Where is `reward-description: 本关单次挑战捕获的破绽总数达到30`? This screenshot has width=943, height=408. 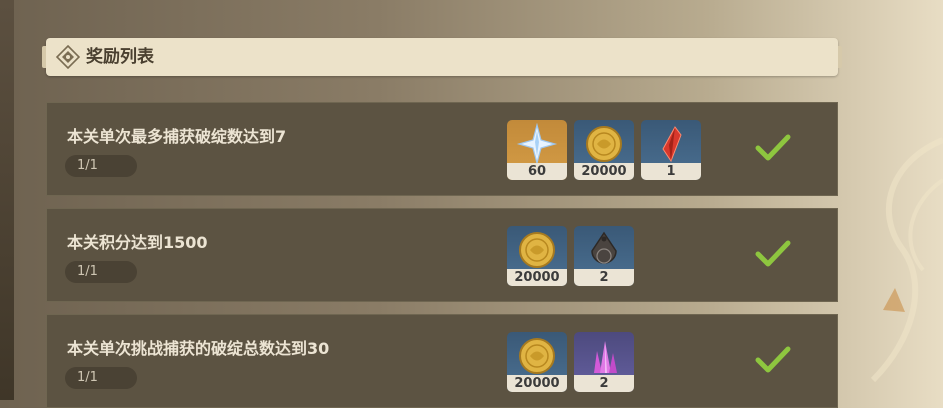
reward-description: 本关单次挑战捕获的破绽总数达到30 is located at coordinates (198, 348).